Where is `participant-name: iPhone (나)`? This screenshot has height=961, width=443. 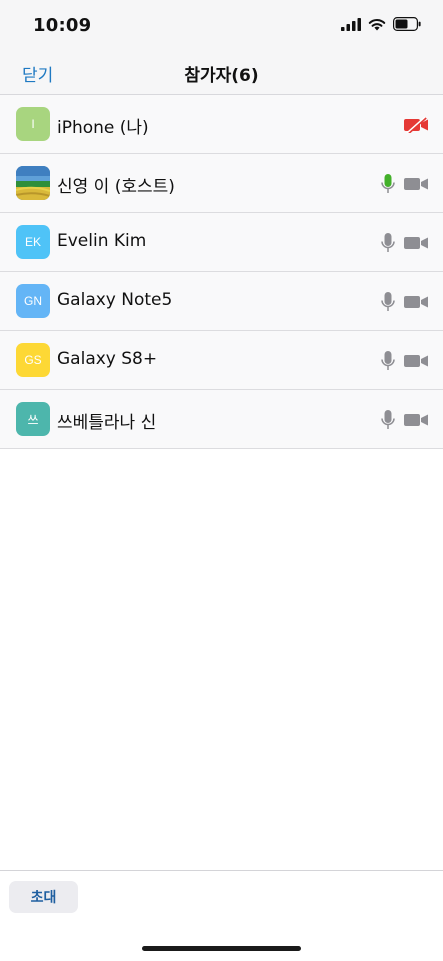
participant-name: iPhone (나) is located at coordinates (103, 128).